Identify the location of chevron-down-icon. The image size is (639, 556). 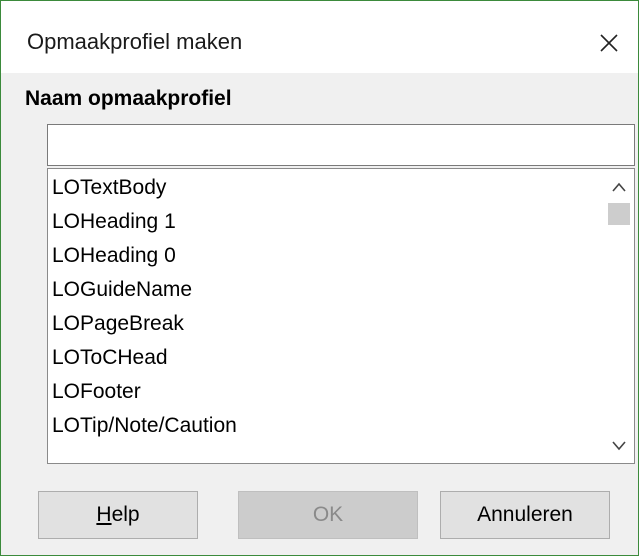
(615, 446).